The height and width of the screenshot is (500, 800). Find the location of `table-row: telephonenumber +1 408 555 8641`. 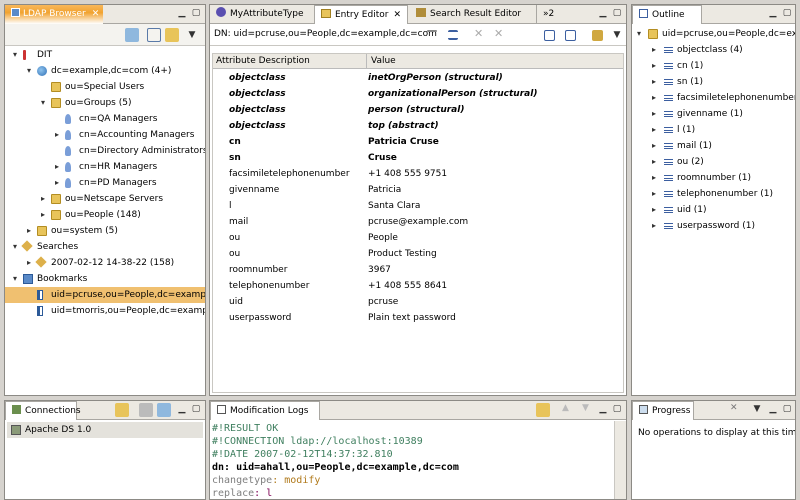

table-row: telephonenumber +1 408 555 8641 is located at coordinates (418, 286).